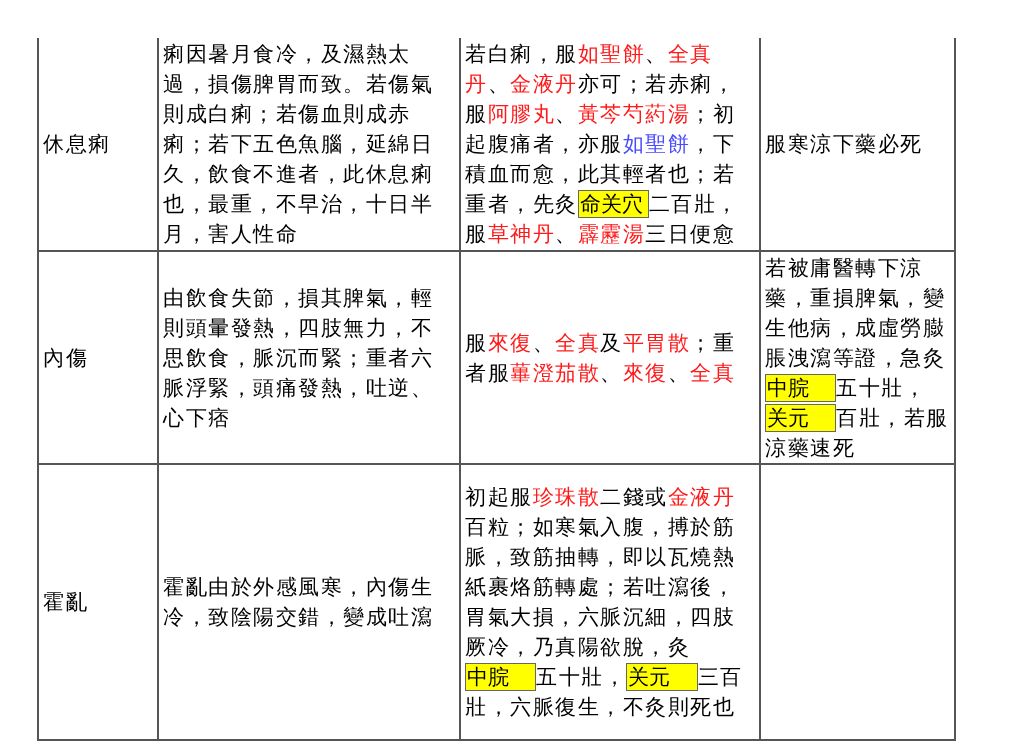 The height and width of the screenshot is (745, 1028). What do you see at coordinates (298, 144) in the screenshot?
I see `cell-text: 痢因暑月食冷，及濕熱太過，損傷脾胃而致。若傷氣則成白痢；若傷血則成赤痢；若下五色魚腦，延綿日久，飲食不進者，此休息痢也，最重，不早治，十日半月，害人性命` at bounding box center [298, 144].